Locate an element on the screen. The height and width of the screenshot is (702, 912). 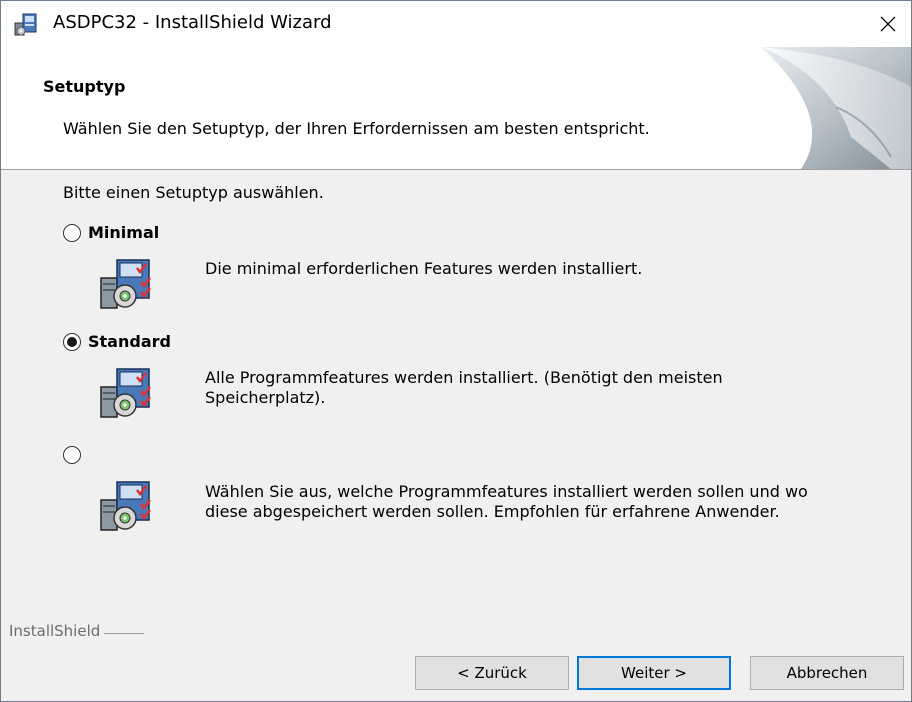
installer-app-icon is located at coordinates (25, 24).